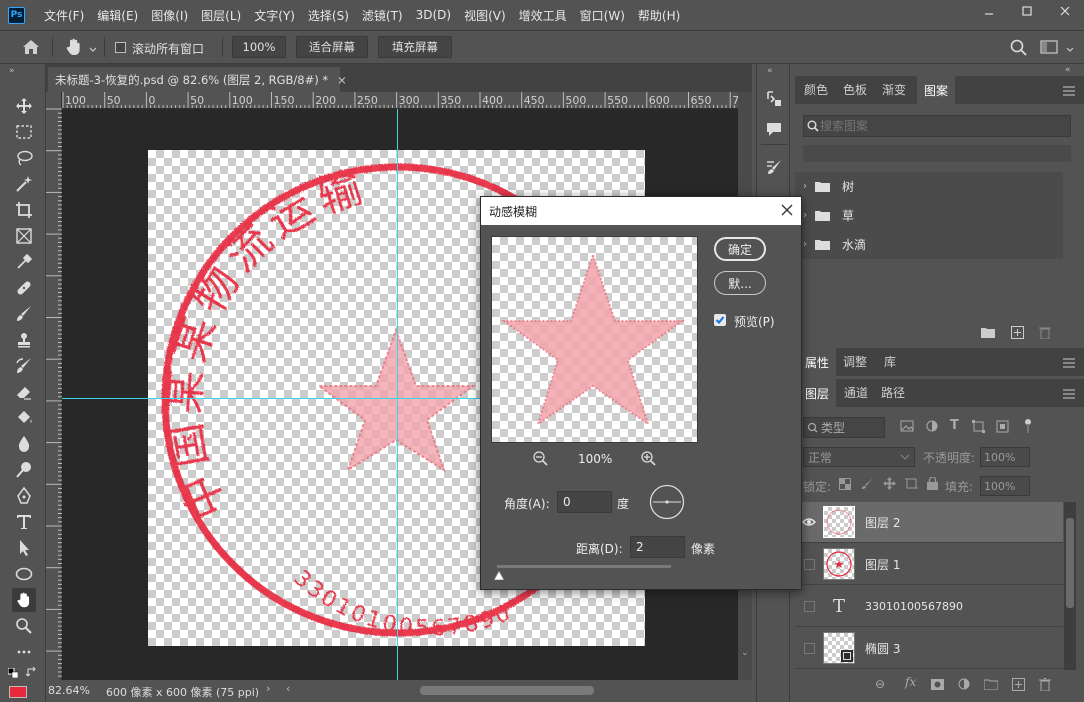 The width and height of the screenshot is (1084, 702). Describe the element at coordinates (805, 186) in the screenshot. I see `chevron-right-icon: ›` at that location.